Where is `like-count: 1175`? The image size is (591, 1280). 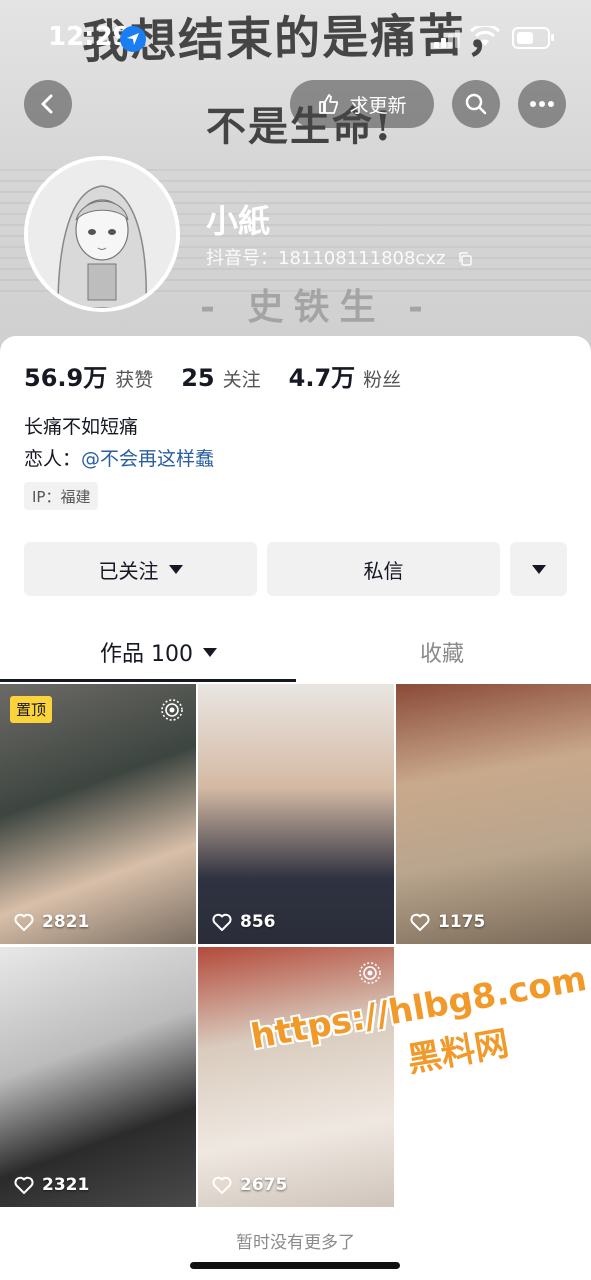 like-count: 1175 is located at coordinates (447, 922).